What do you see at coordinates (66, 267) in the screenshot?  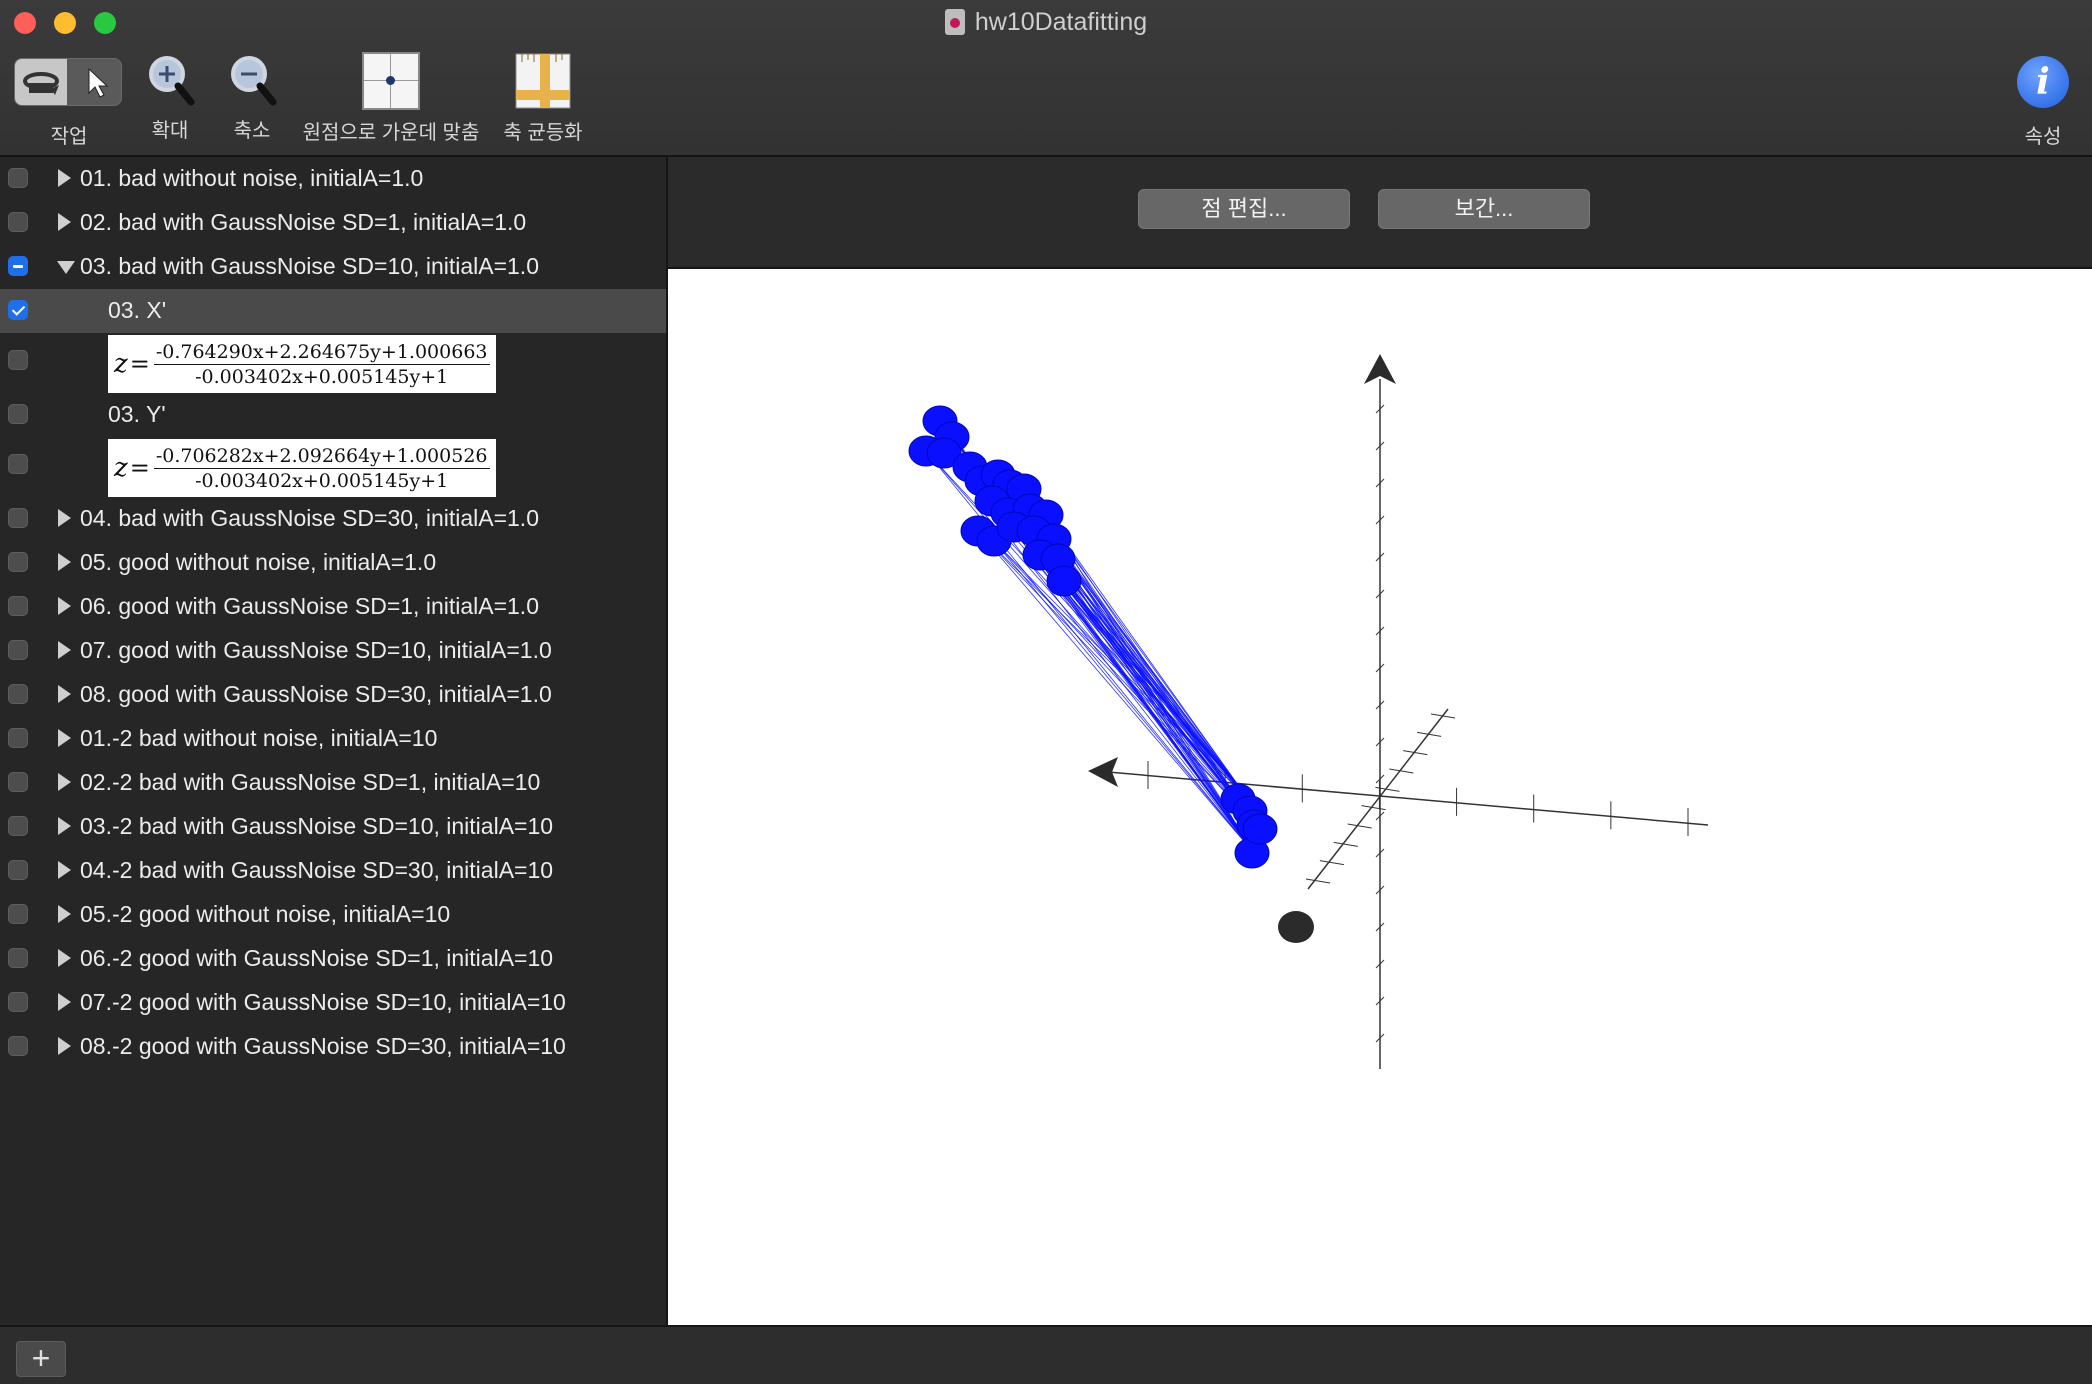 I see `disclosure-triangle-open-icon` at bounding box center [66, 267].